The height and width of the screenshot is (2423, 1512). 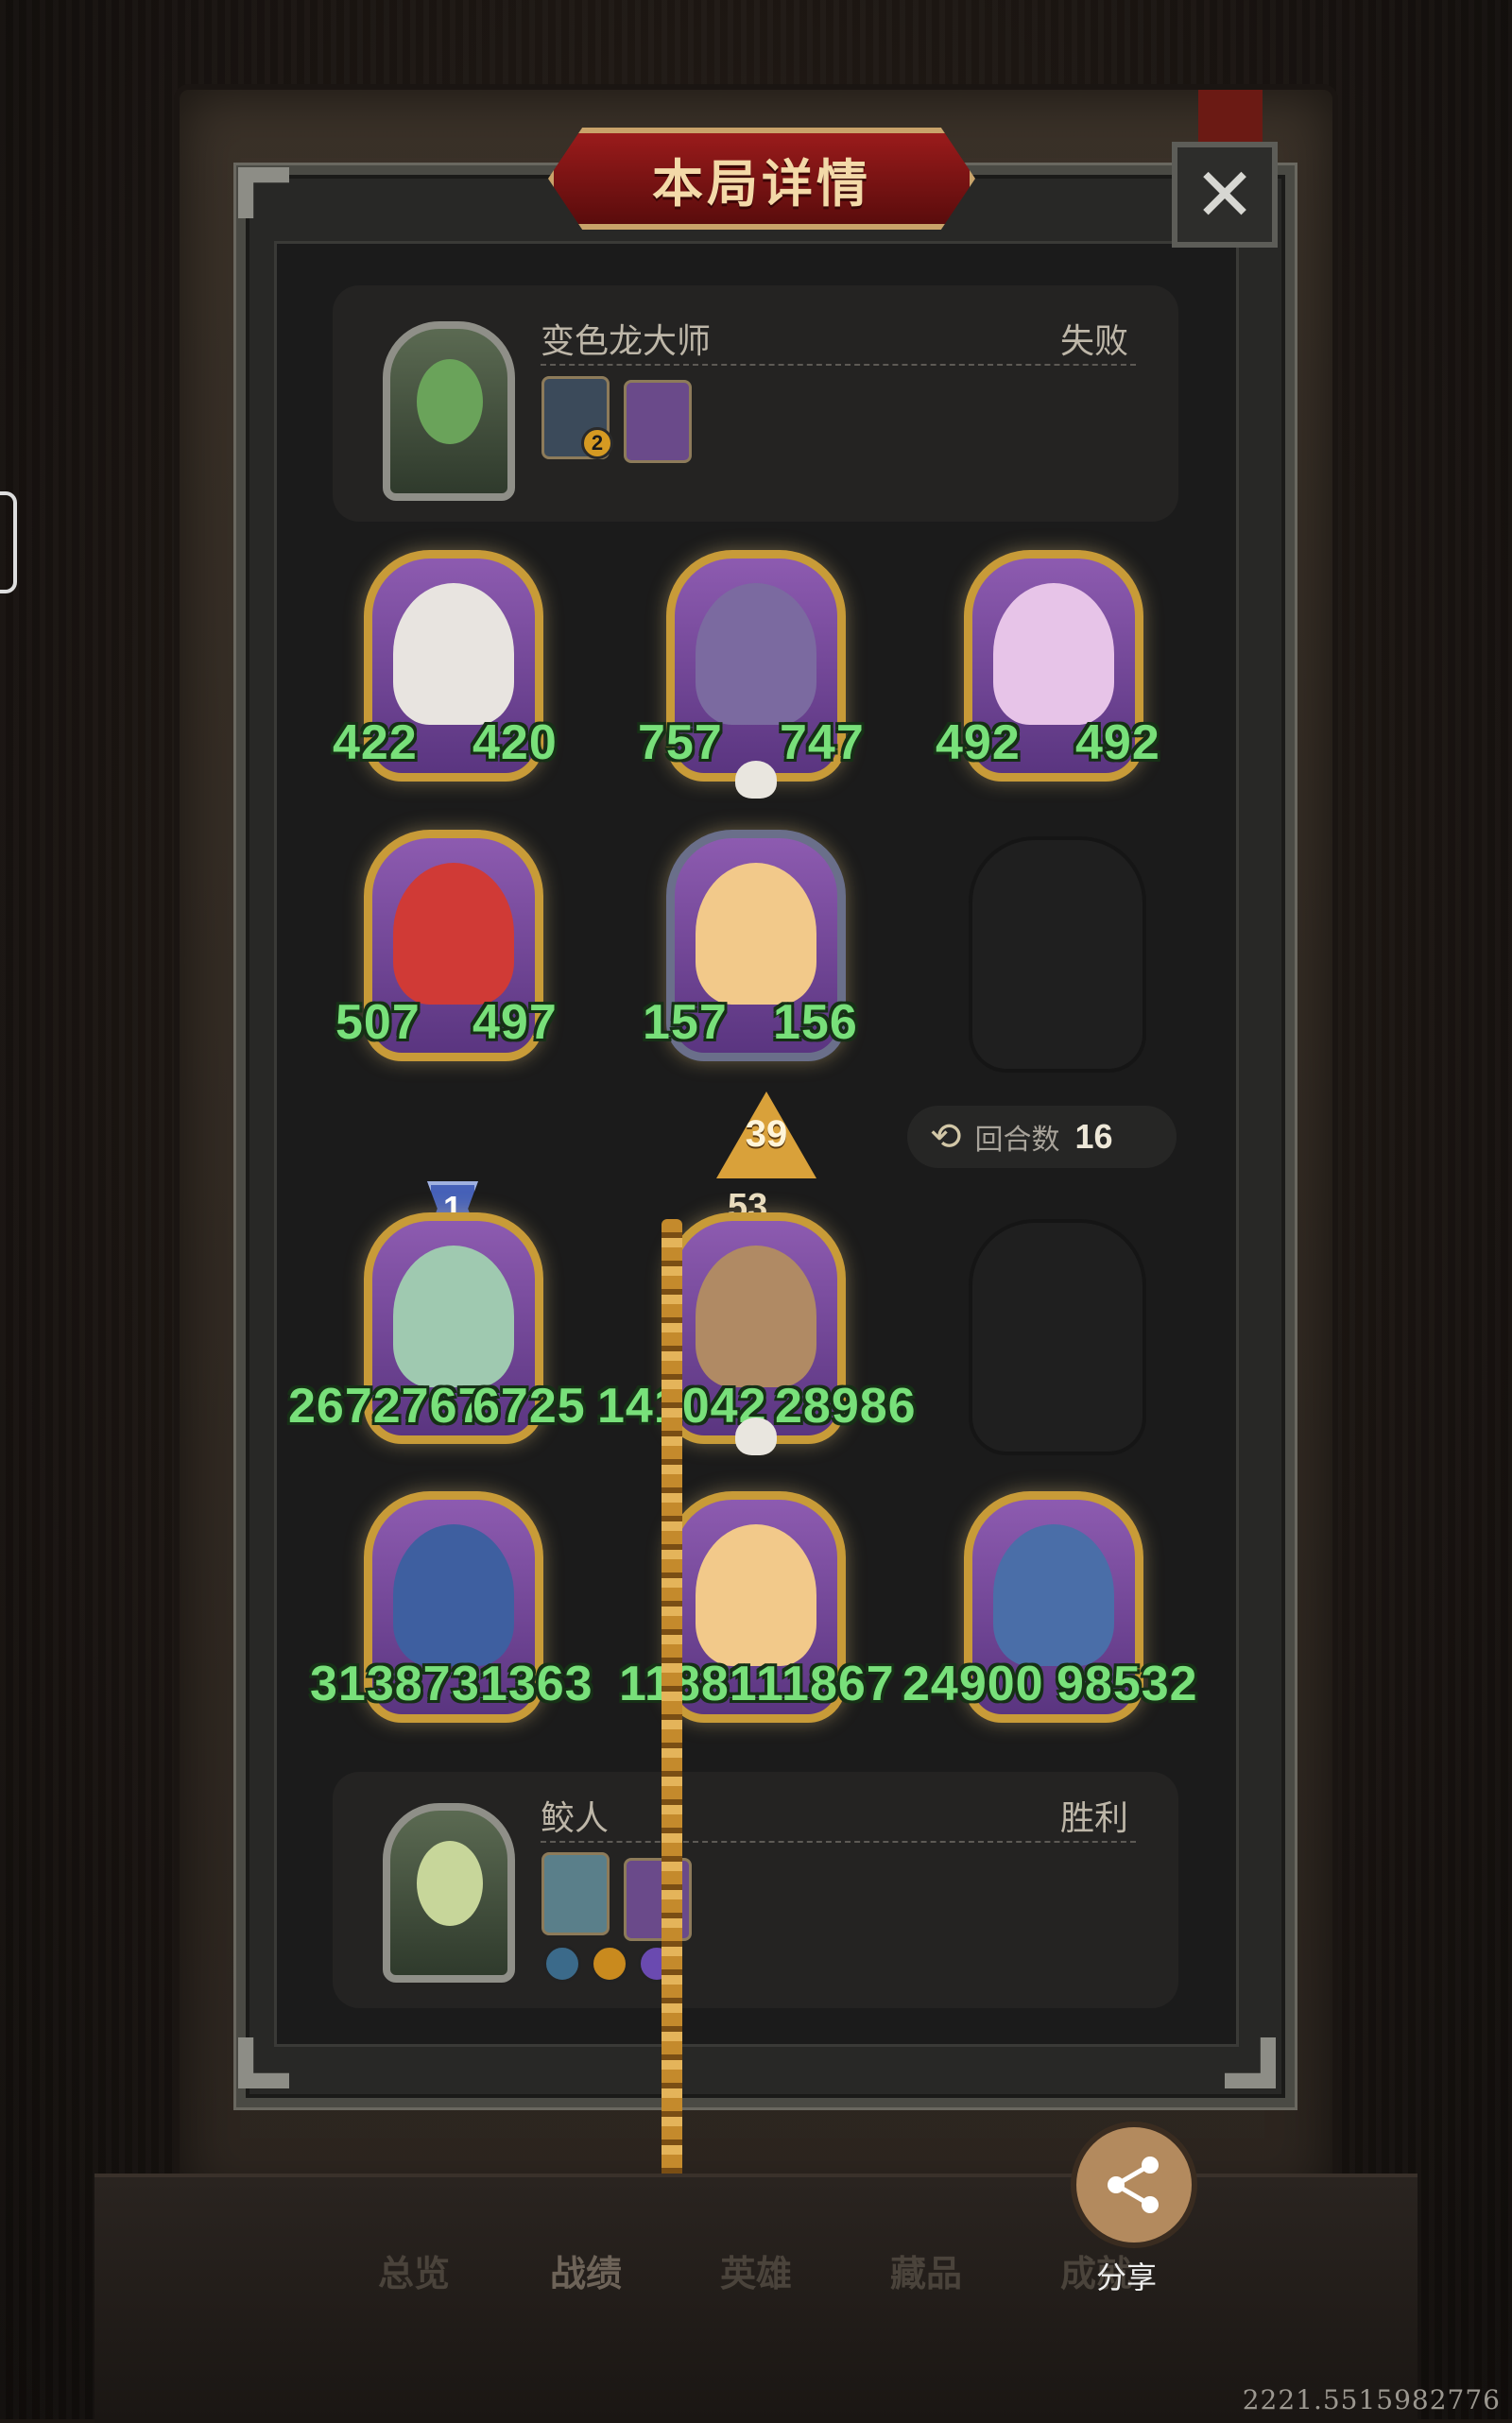 I want to click on health-stat: 98532, so click(x=1127, y=1684).